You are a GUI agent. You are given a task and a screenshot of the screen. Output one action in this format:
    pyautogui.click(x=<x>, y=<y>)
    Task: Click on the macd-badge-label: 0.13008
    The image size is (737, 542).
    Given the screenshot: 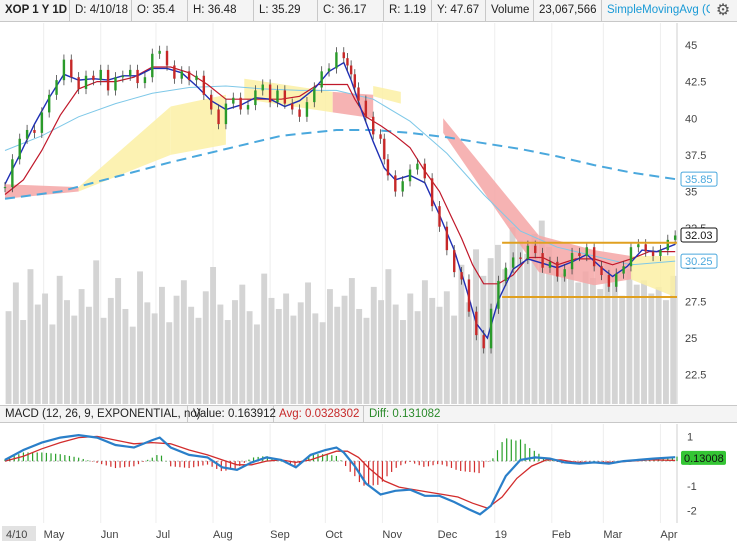 What is the action you would take?
    pyautogui.click(x=704, y=459)
    